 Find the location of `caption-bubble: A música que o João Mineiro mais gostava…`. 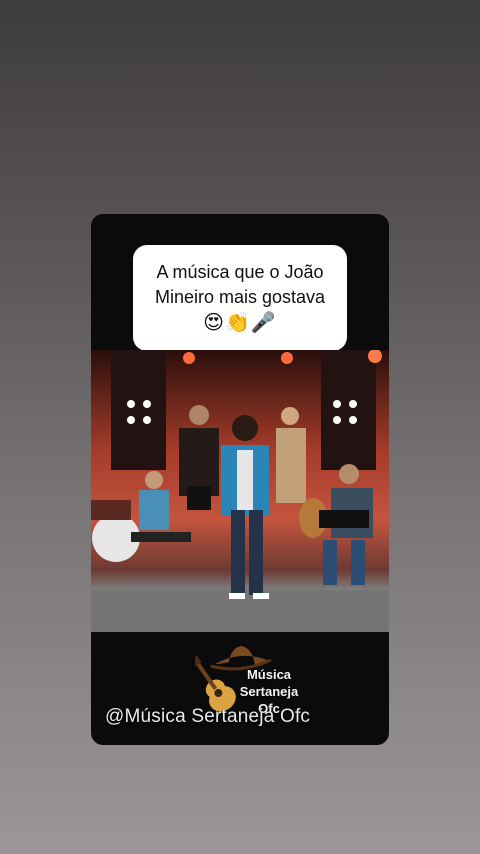

caption-bubble: A música que o João Mineiro mais gostava… is located at coordinates (240, 298).